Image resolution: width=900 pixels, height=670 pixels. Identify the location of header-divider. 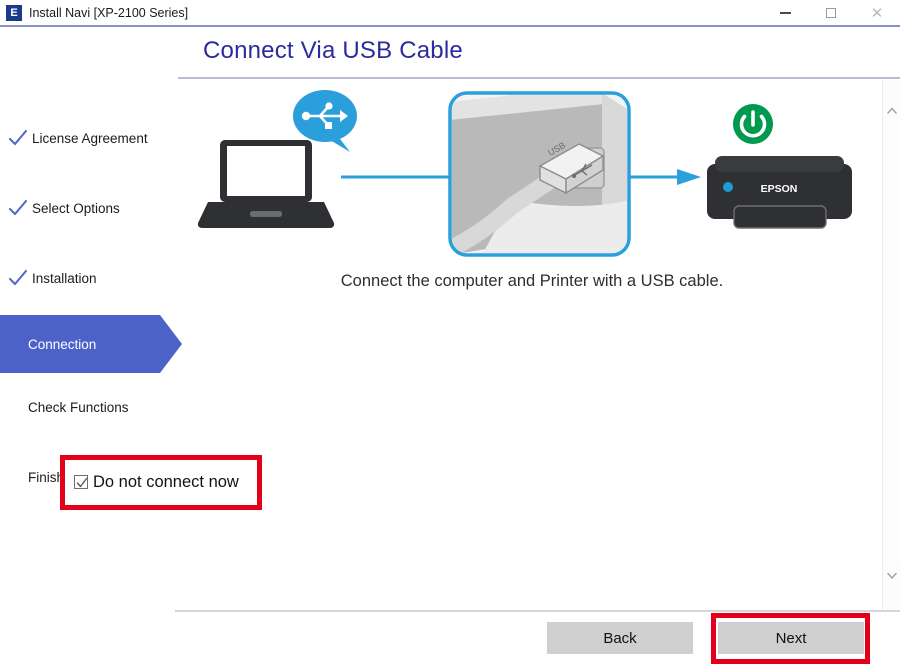
(539, 78).